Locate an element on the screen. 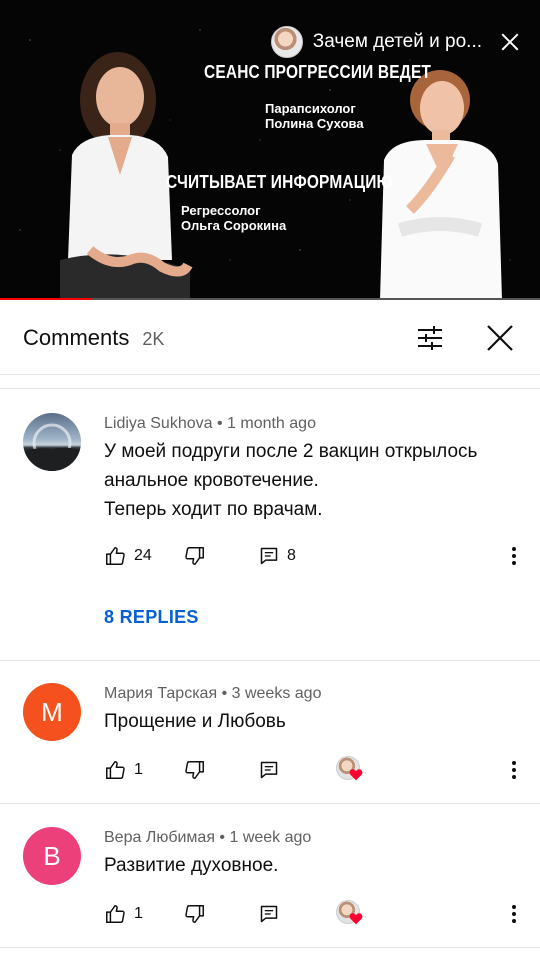 The width and height of the screenshot is (540, 960). sliders-icon is located at coordinates (430, 338).